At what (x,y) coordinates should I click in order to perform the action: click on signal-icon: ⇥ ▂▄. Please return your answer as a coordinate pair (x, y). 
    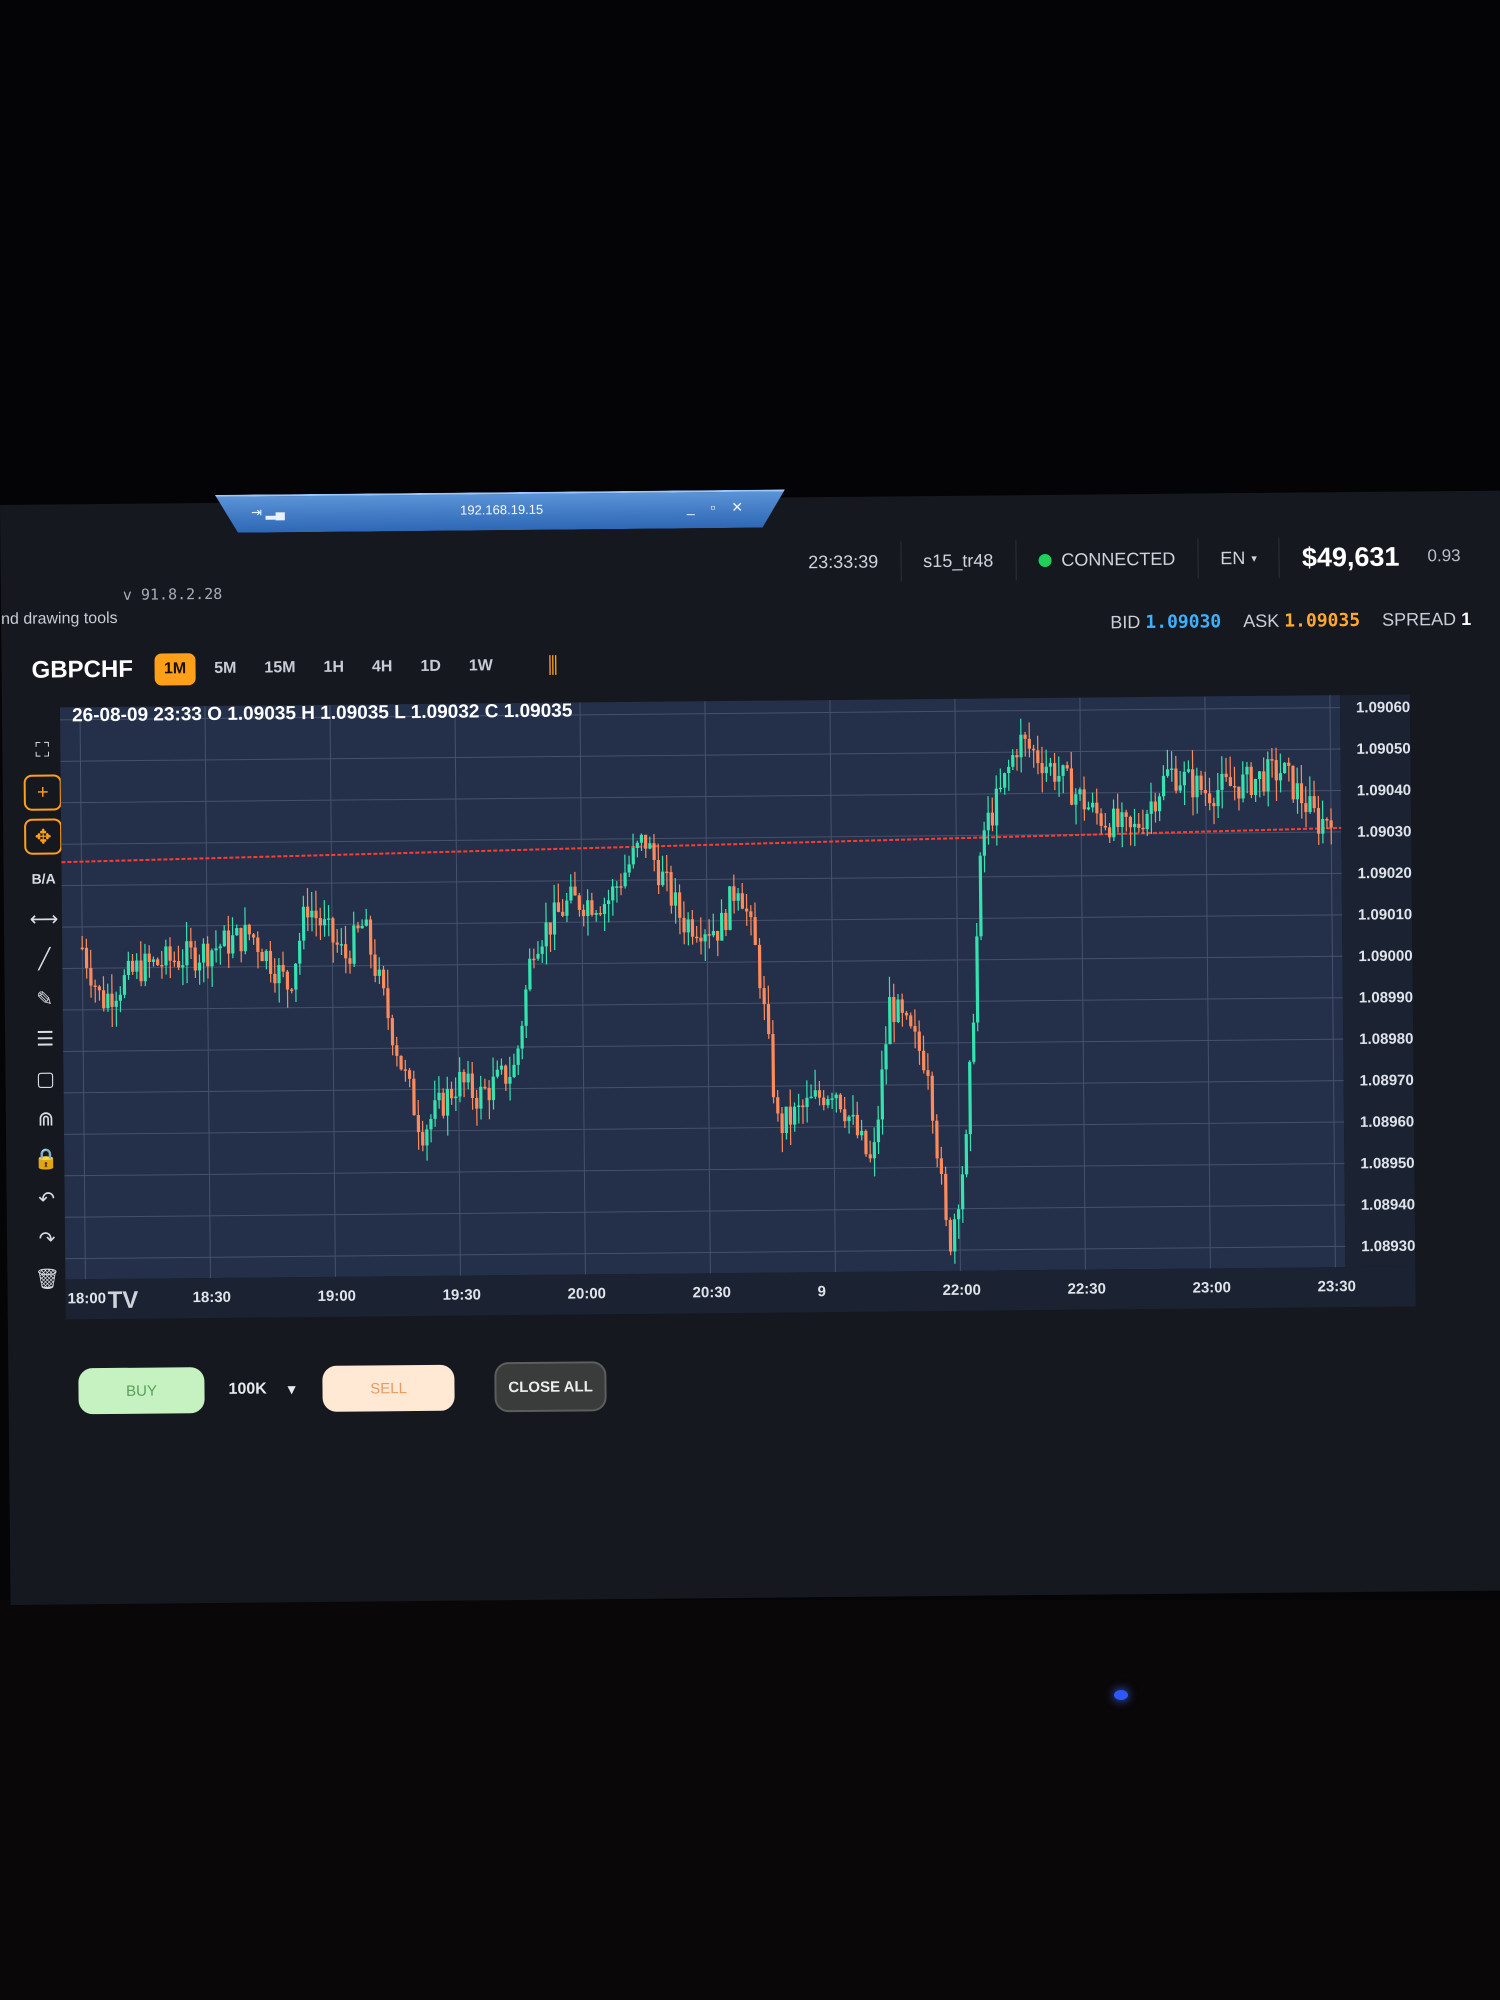
    Looking at the image, I should click on (268, 512).